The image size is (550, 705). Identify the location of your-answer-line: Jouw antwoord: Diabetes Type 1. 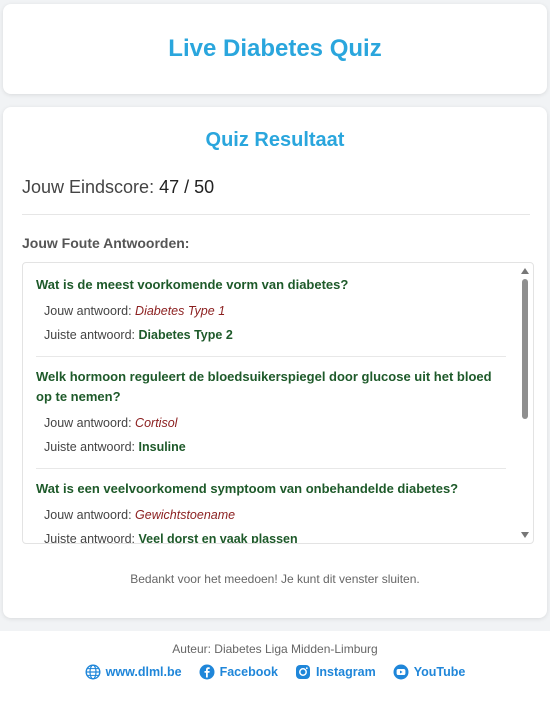
(271, 311).